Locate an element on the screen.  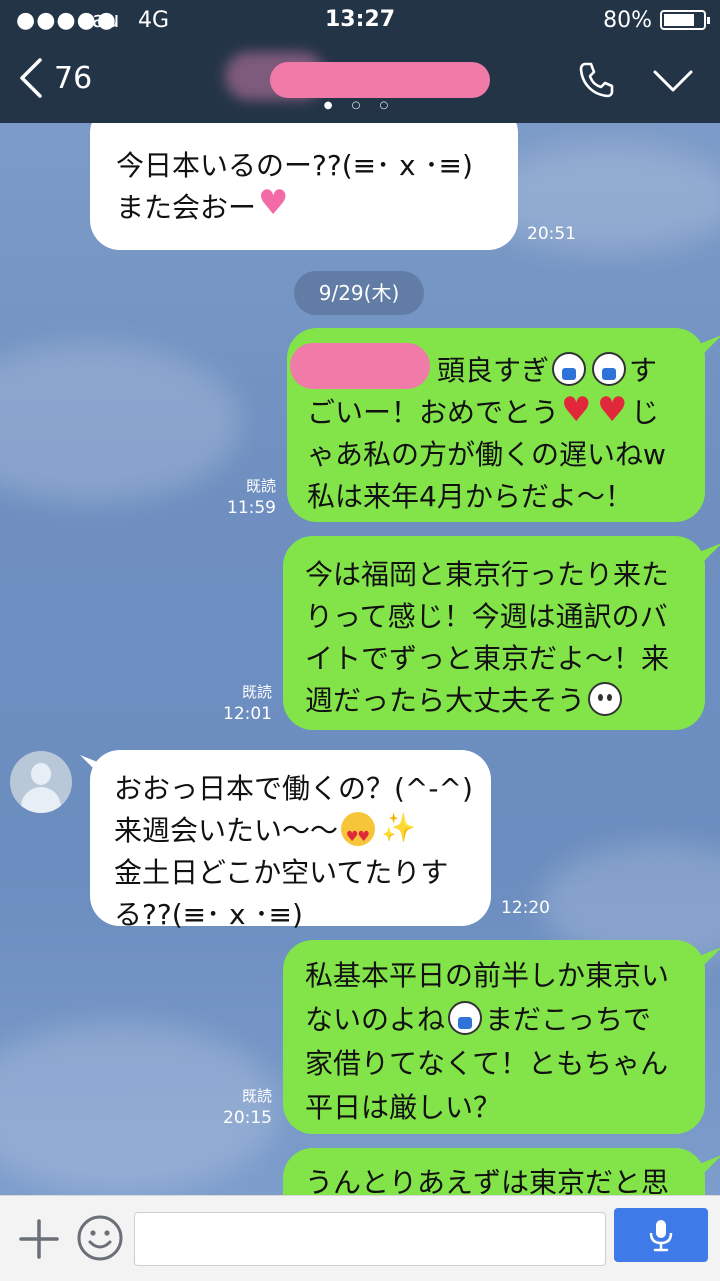
battery-percent: 80% is located at coordinates (627, 20).